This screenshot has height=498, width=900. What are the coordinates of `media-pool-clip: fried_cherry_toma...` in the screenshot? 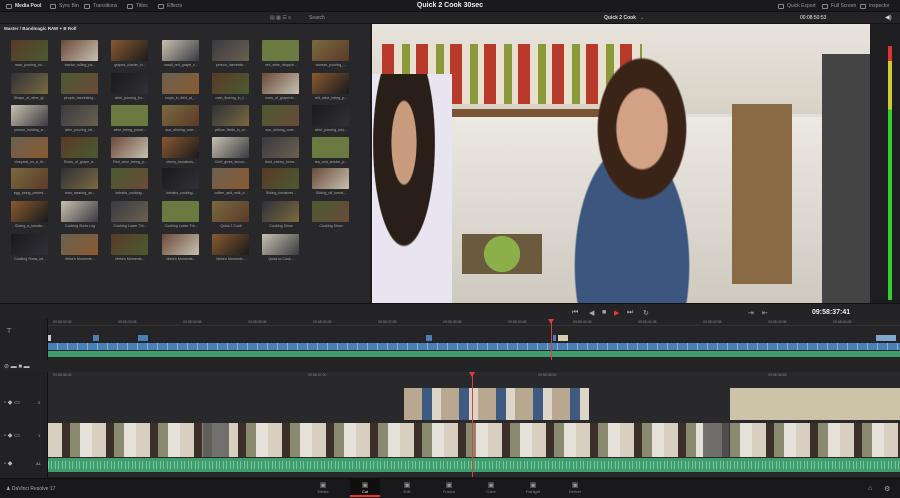 It's located at (281, 150).